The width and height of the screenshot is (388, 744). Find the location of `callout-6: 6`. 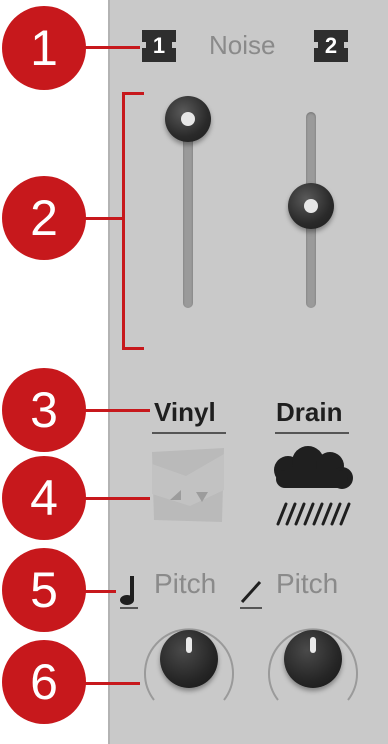

callout-6: 6 is located at coordinates (44, 682).